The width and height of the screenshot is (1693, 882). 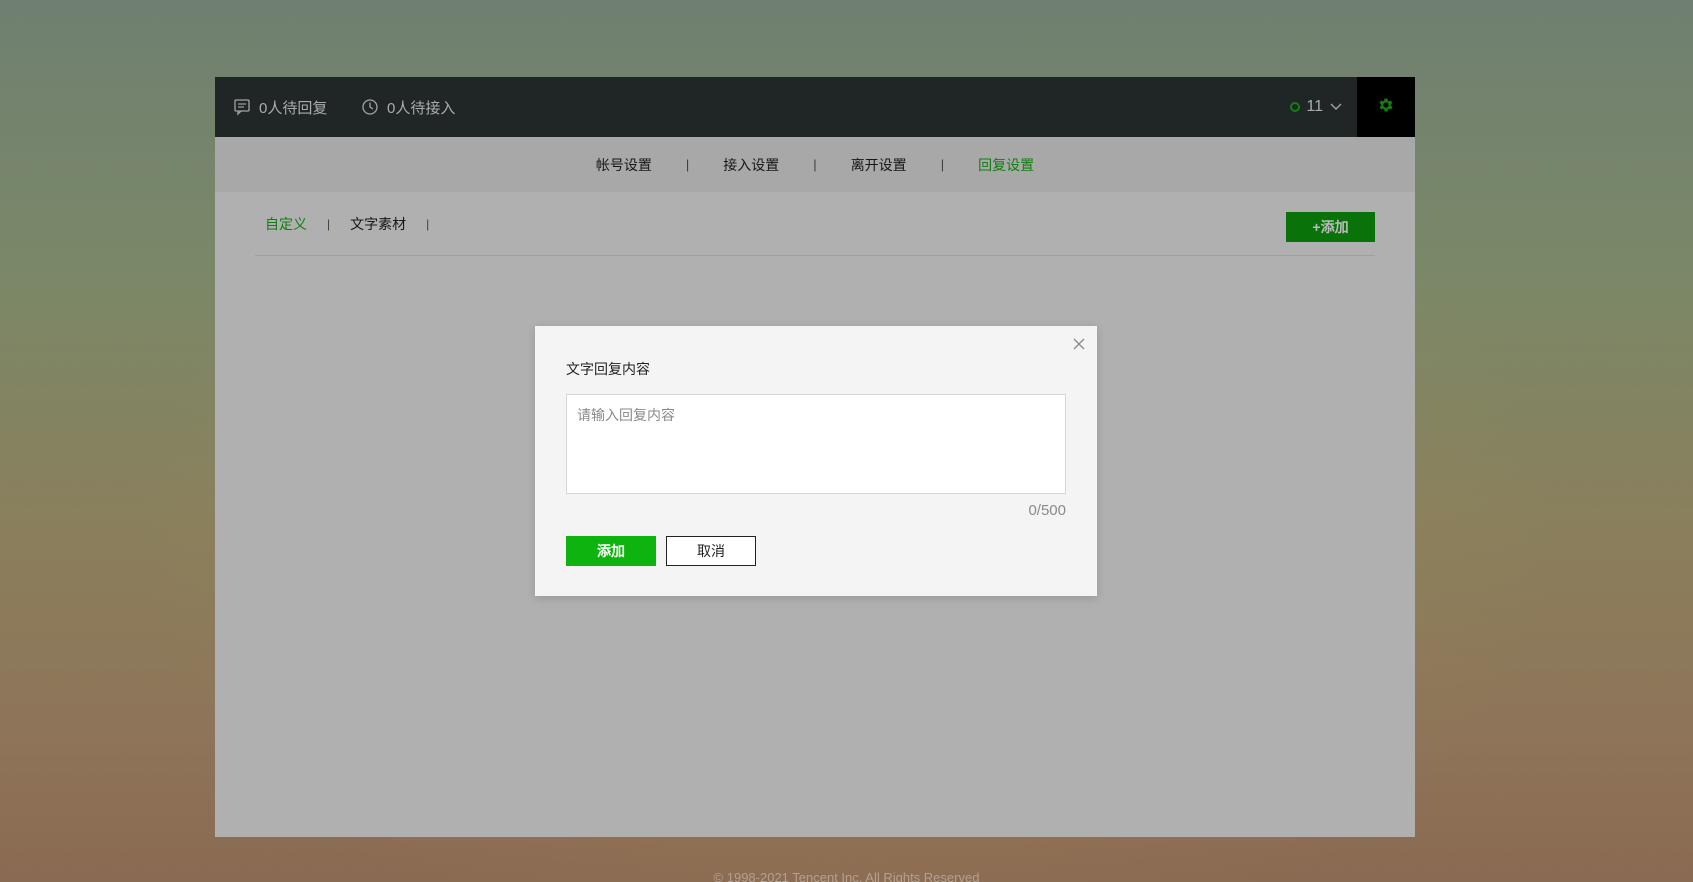 I want to click on dialog-title: 文字回复内容, so click(x=608, y=369).